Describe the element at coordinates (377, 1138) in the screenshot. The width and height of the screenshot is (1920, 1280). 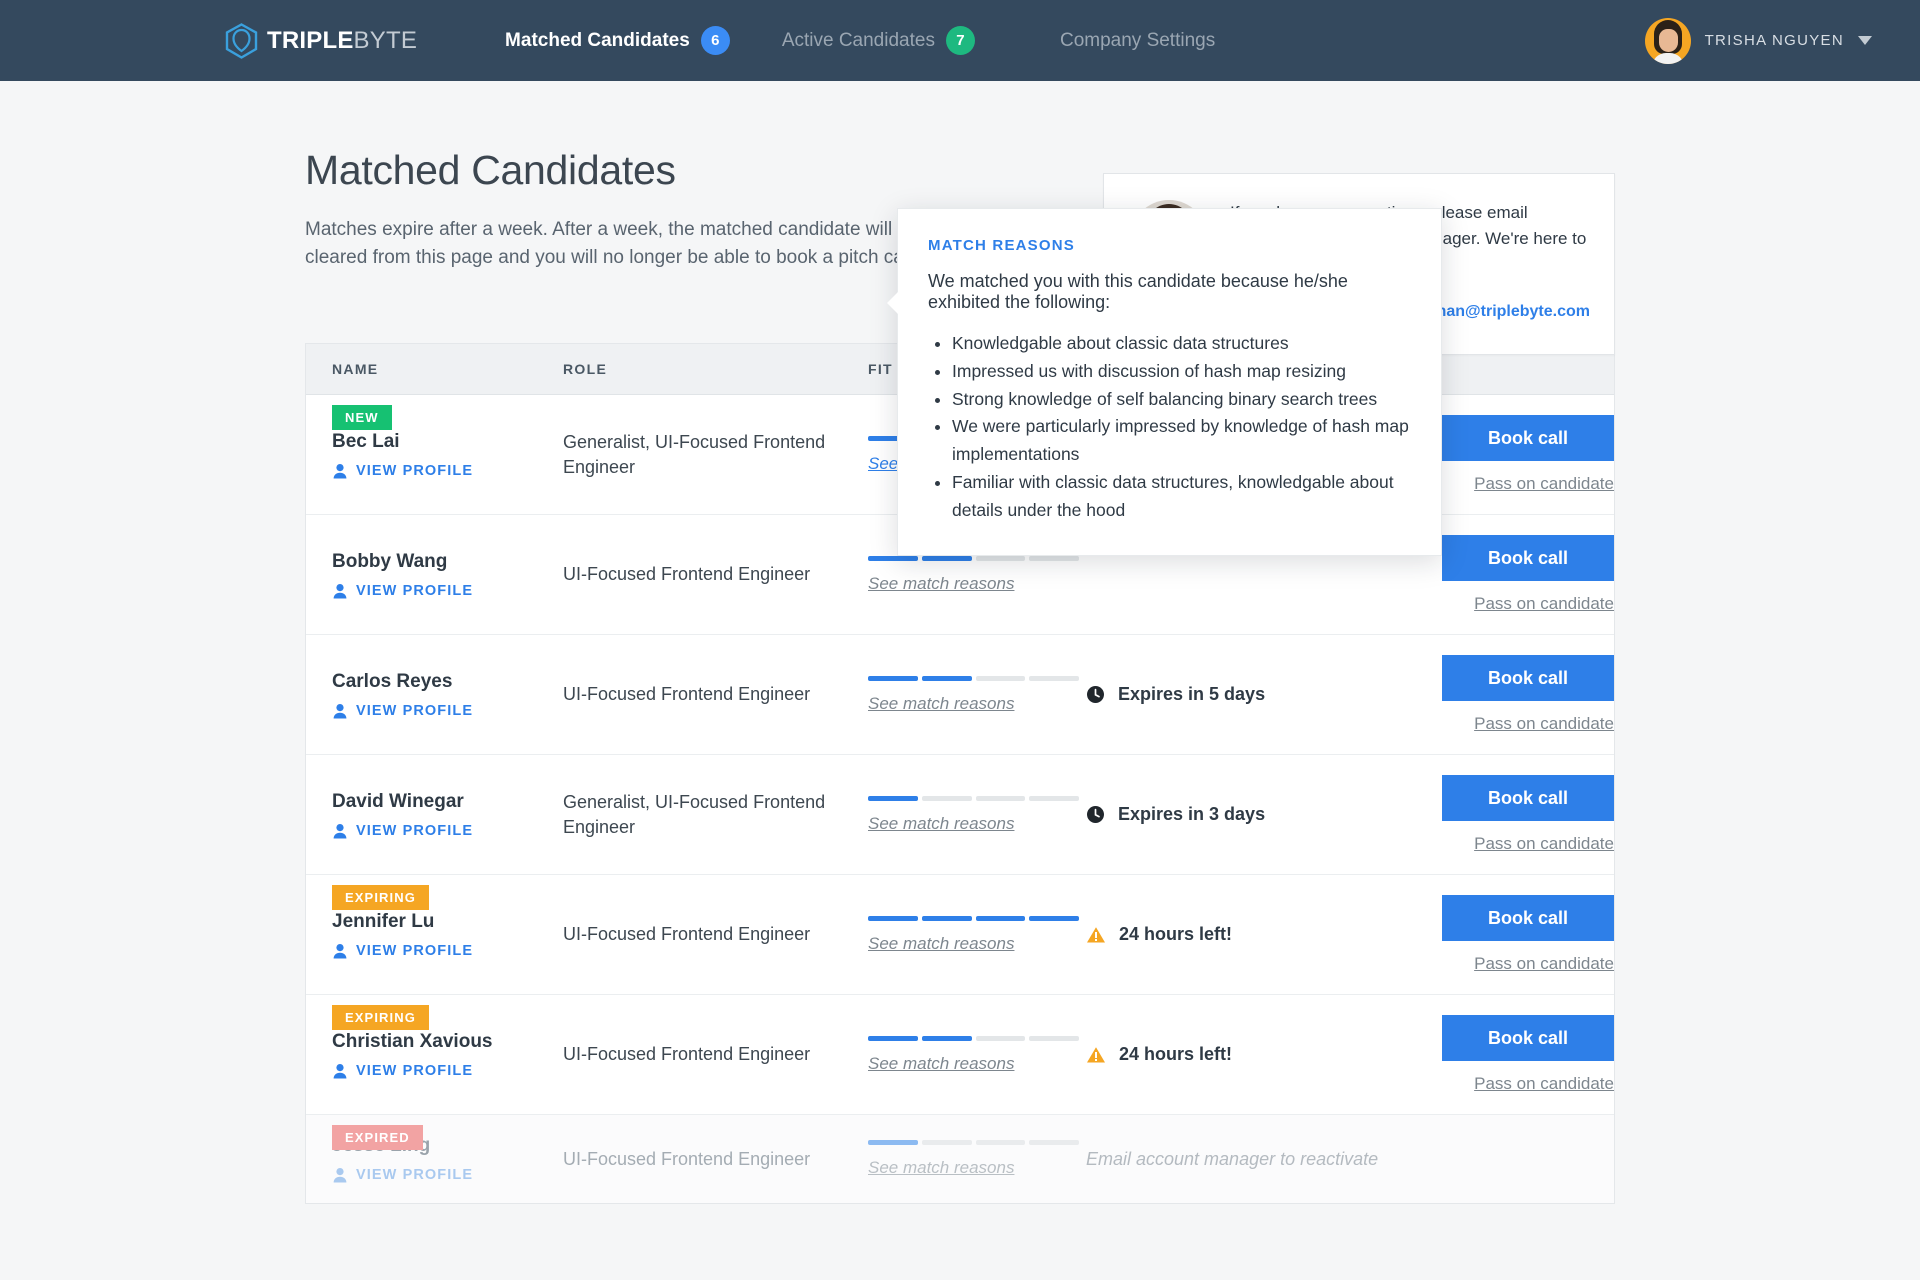
I see `status-badge: EXPIRED` at that location.